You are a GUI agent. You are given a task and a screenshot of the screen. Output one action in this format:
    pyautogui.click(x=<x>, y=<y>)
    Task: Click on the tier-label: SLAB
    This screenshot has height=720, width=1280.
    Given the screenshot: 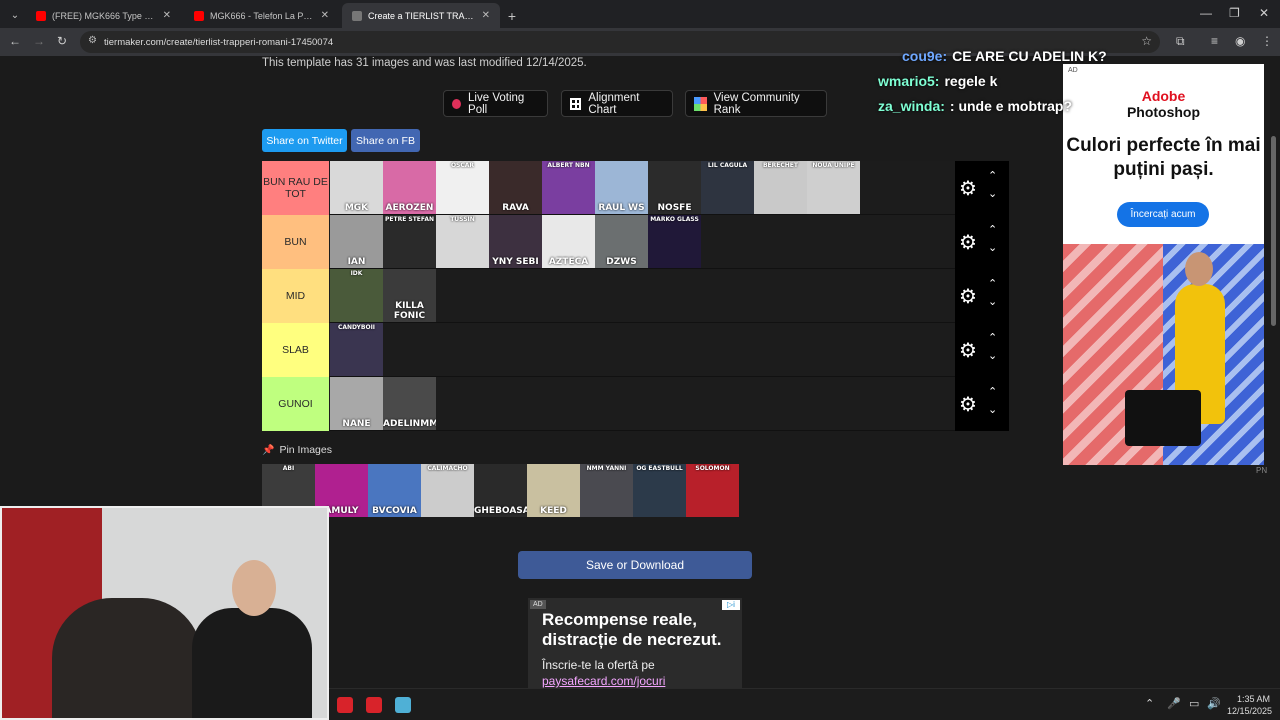 What is the action you would take?
    pyautogui.click(x=295, y=350)
    